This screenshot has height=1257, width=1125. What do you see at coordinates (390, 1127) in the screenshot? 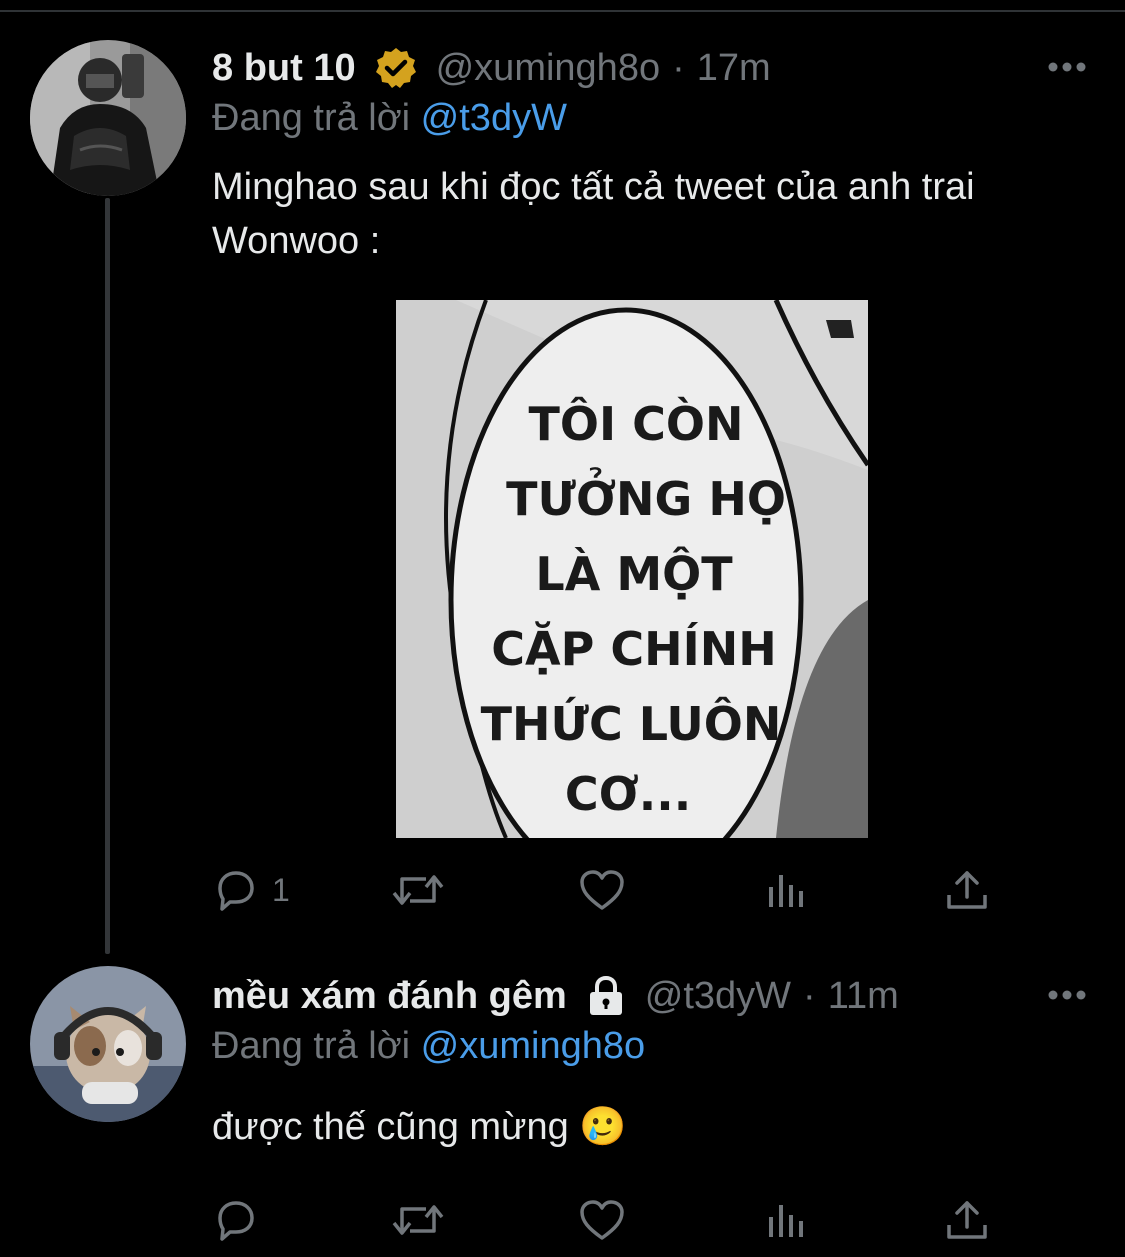
I see `tweet-text-content: được thế cũng mừng` at bounding box center [390, 1127].